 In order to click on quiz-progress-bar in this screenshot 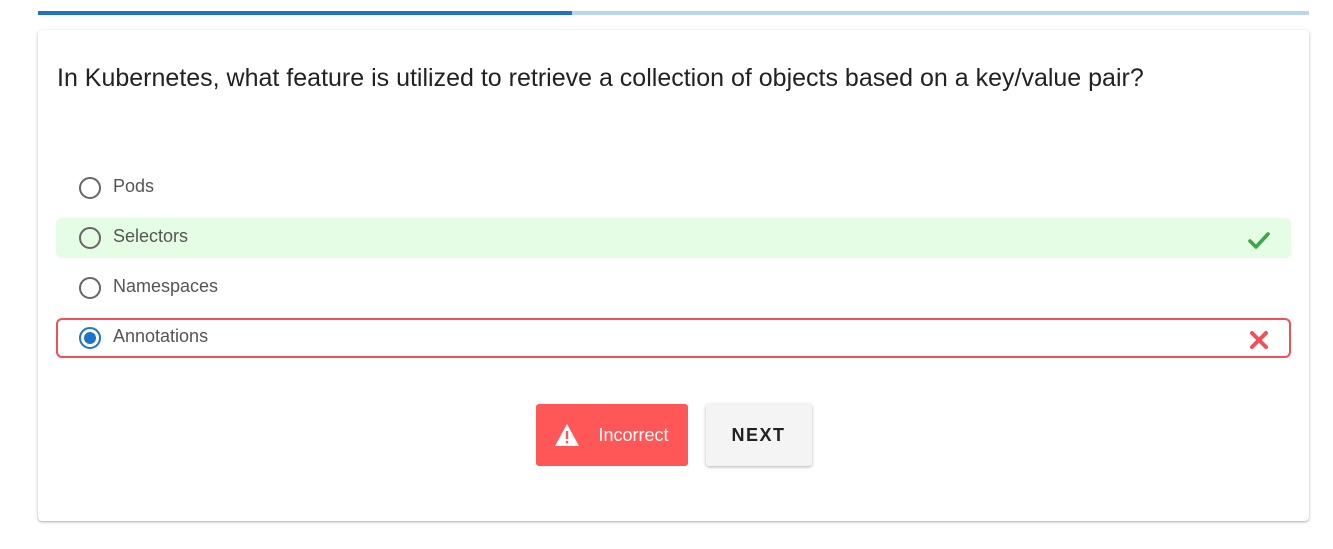, I will do `click(673, 13)`.